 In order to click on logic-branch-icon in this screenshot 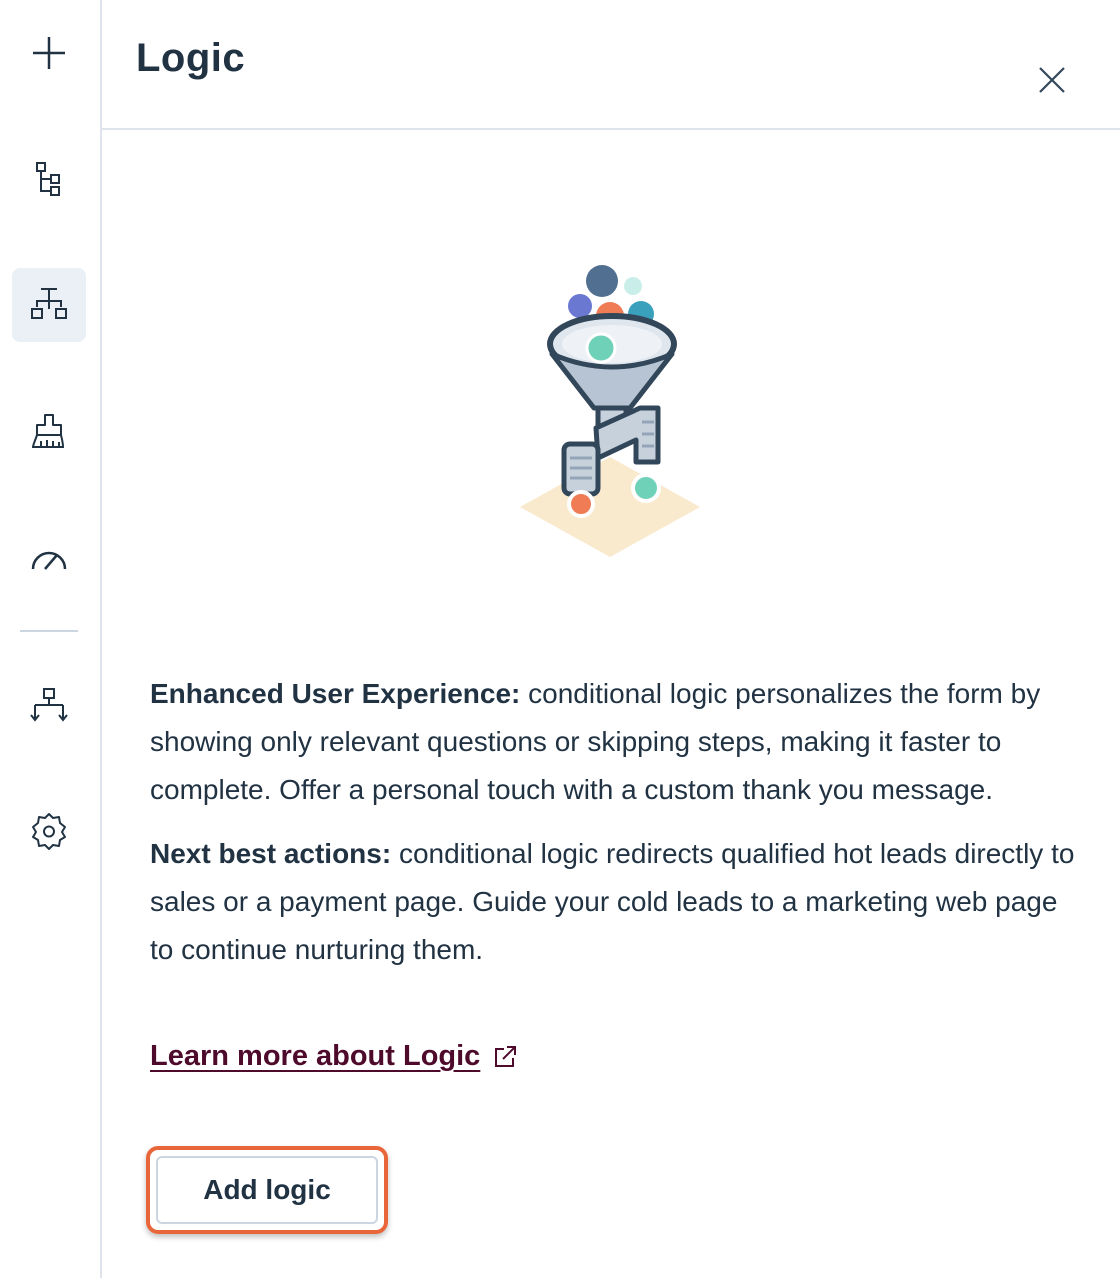, I will do `click(49, 303)`.